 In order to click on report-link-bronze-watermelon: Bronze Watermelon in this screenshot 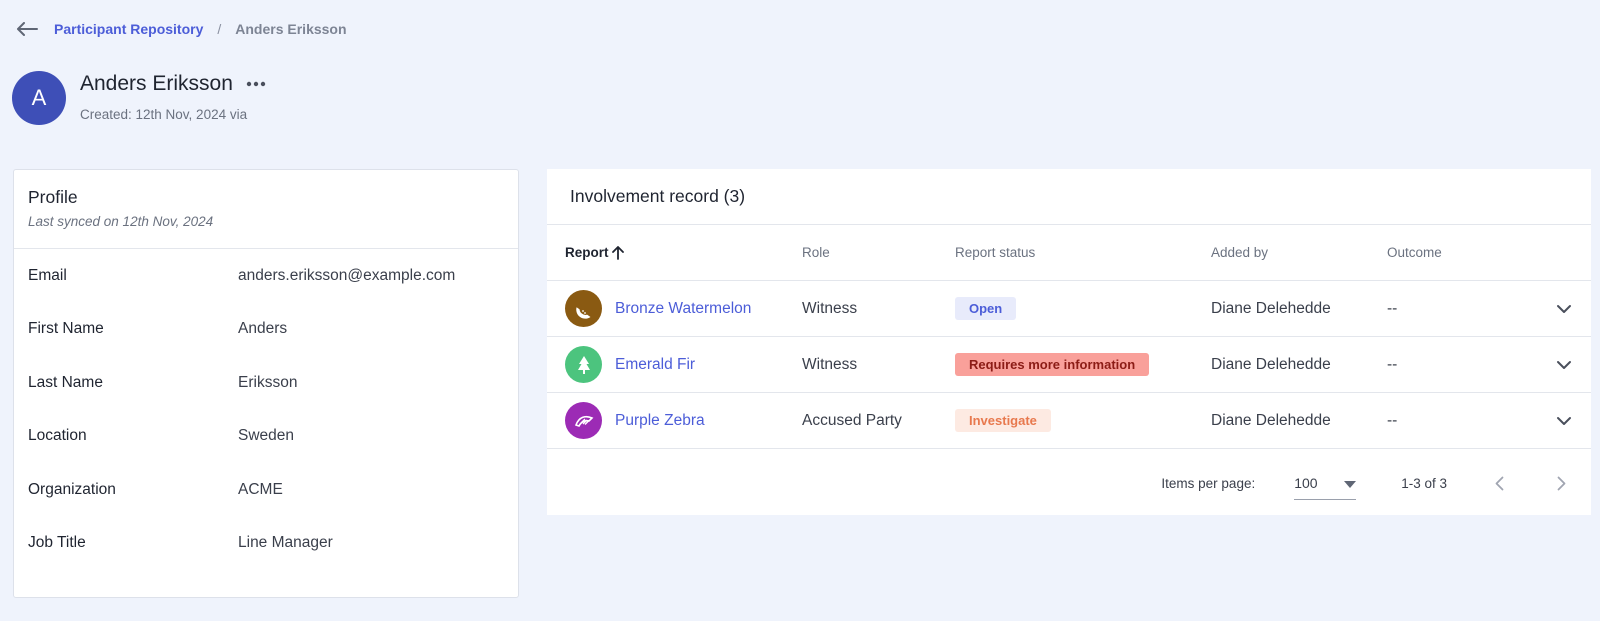, I will do `click(683, 309)`.